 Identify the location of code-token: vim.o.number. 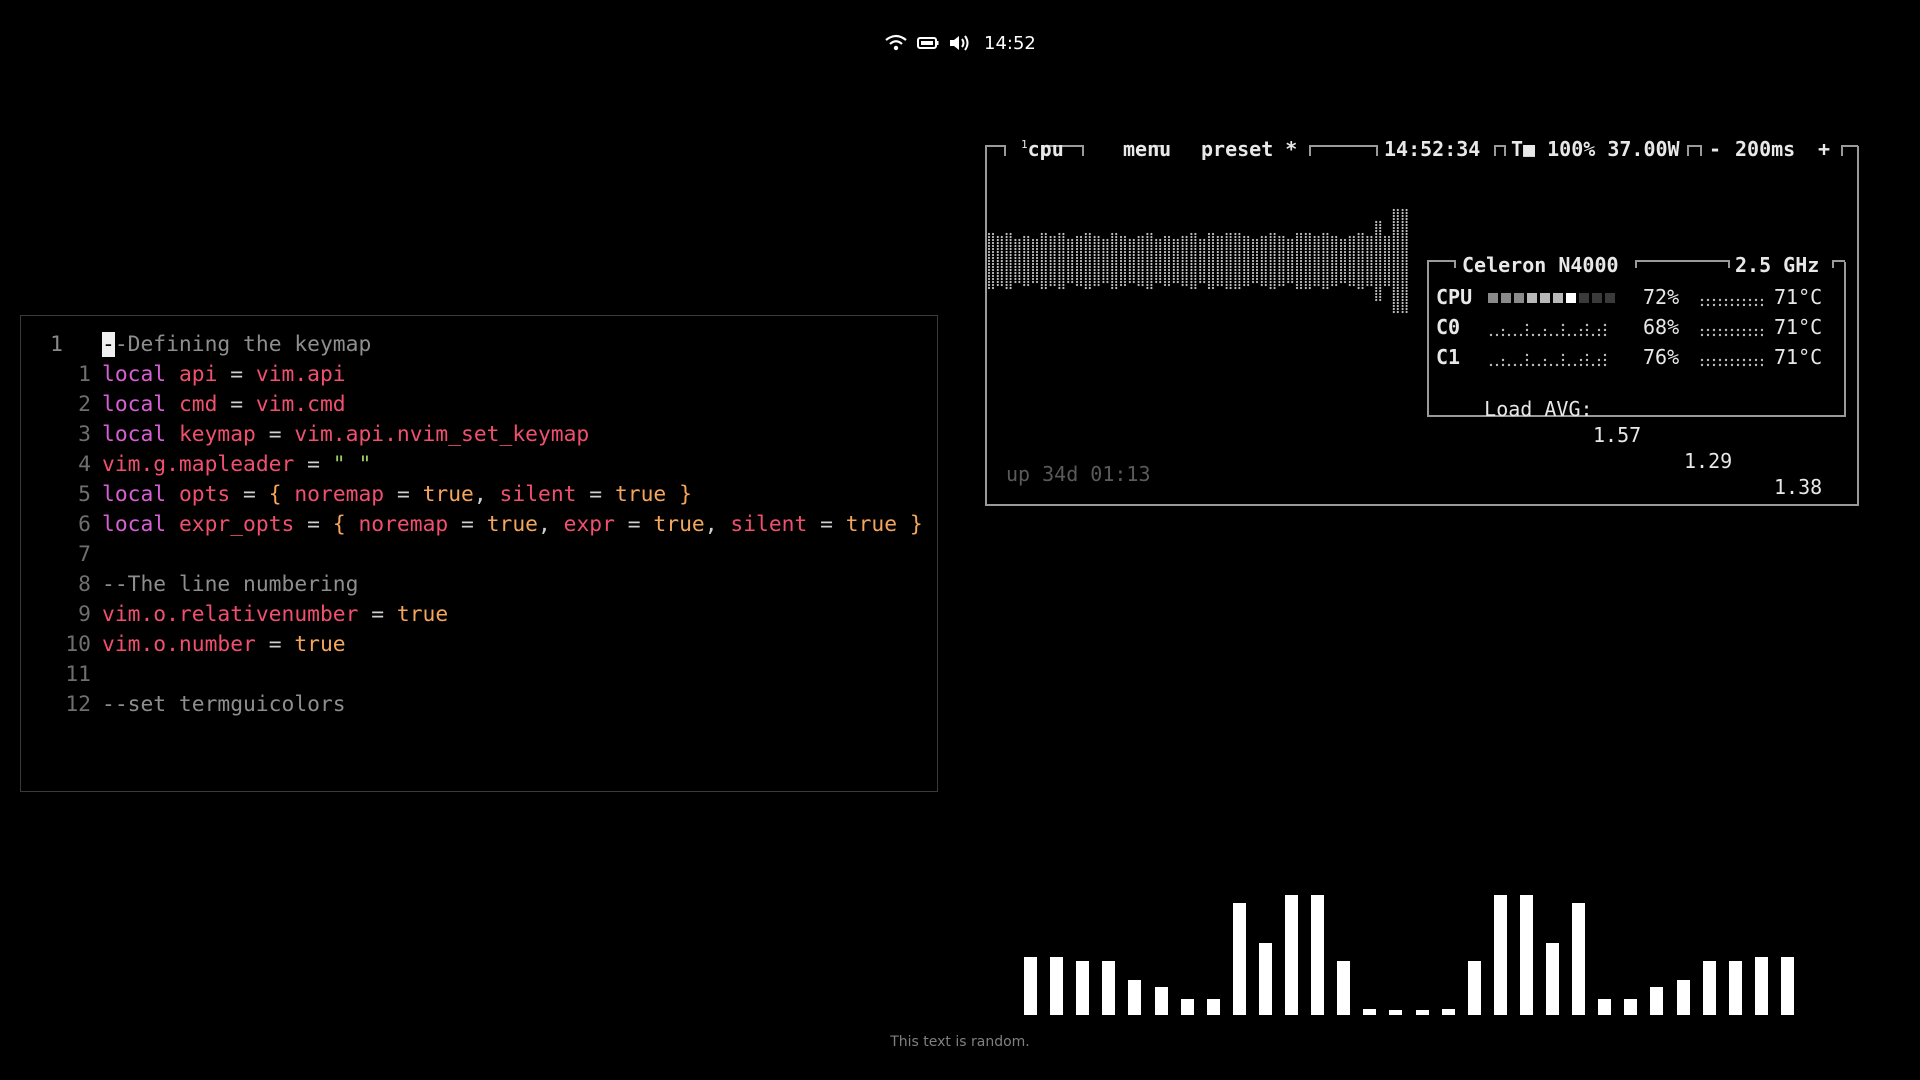
(179, 644).